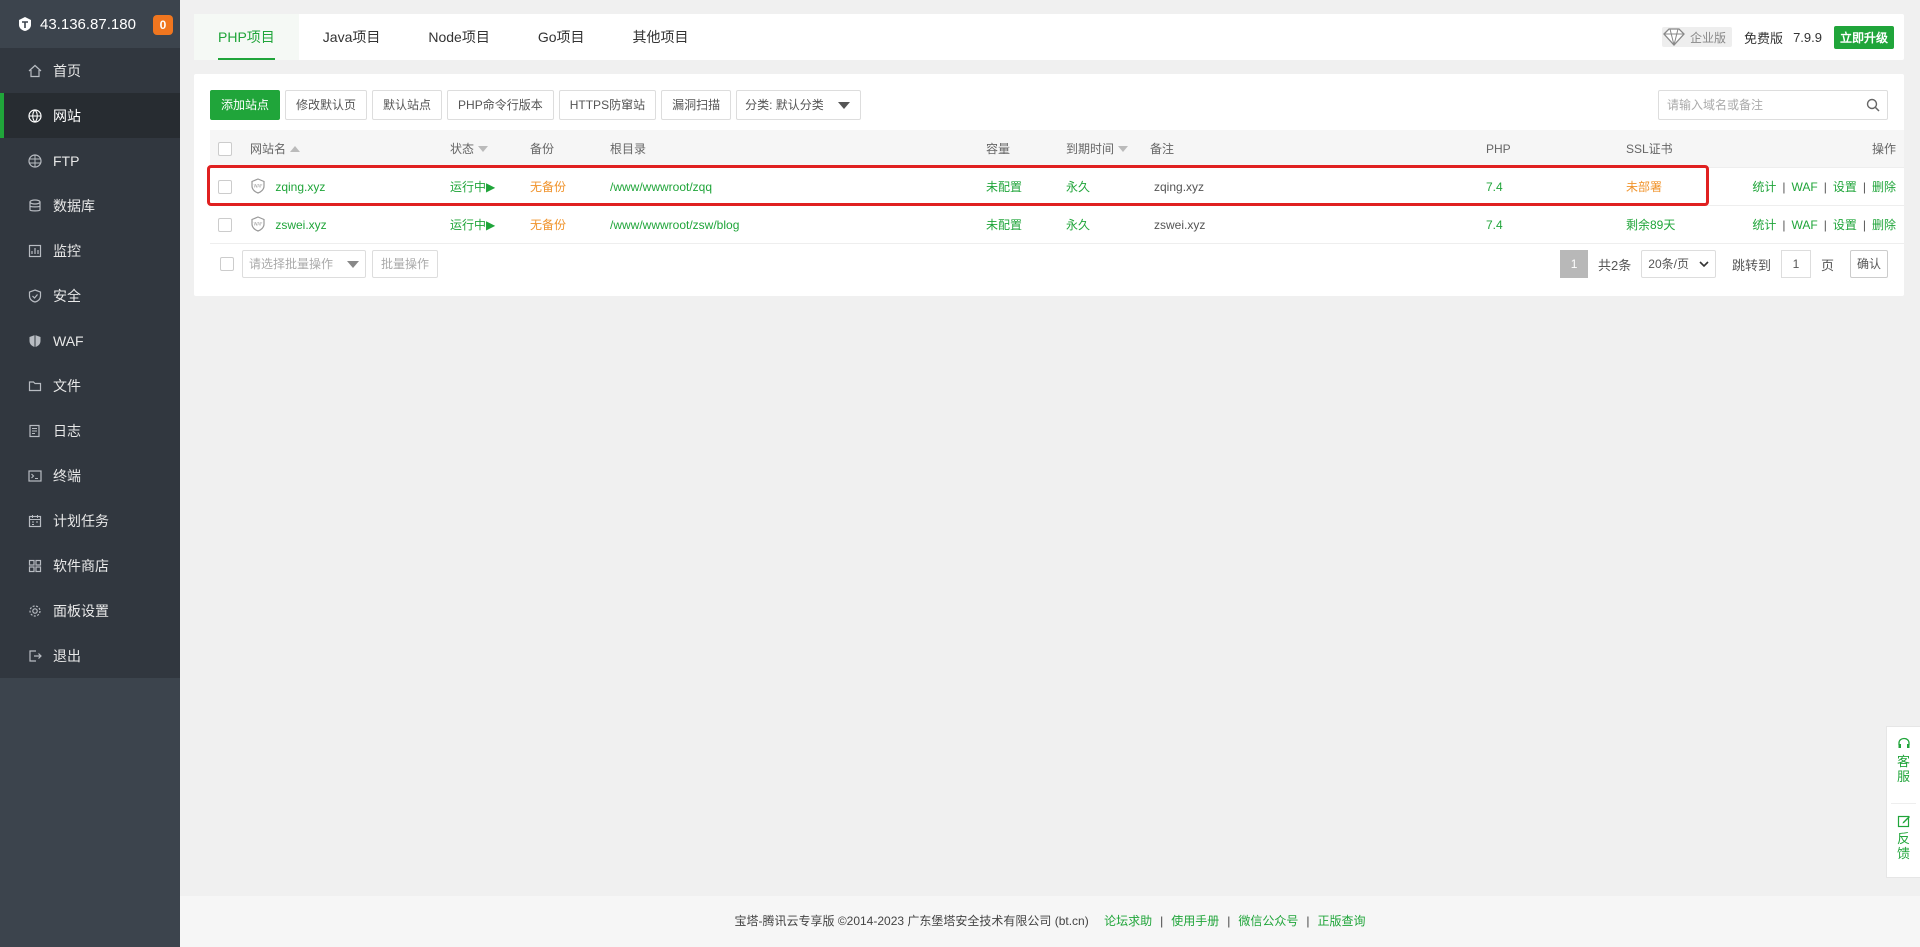 This screenshot has height=947, width=1920. Describe the element at coordinates (35, 566) in the screenshot. I see `grid-icon` at that location.